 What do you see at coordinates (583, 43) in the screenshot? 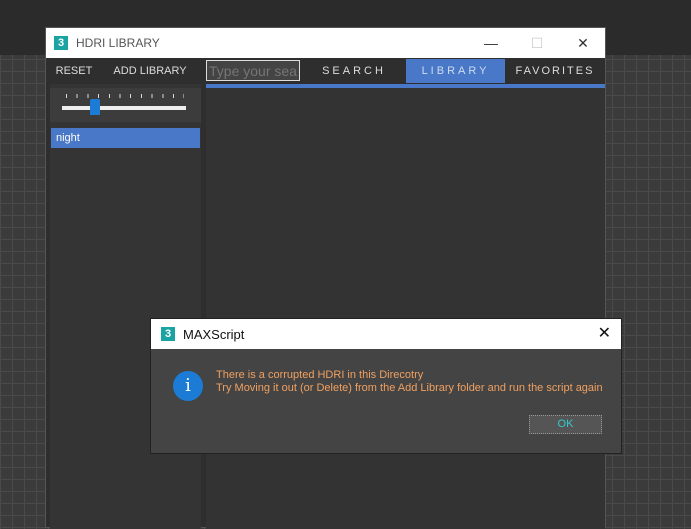
I see `close-button: ✕` at bounding box center [583, 43].